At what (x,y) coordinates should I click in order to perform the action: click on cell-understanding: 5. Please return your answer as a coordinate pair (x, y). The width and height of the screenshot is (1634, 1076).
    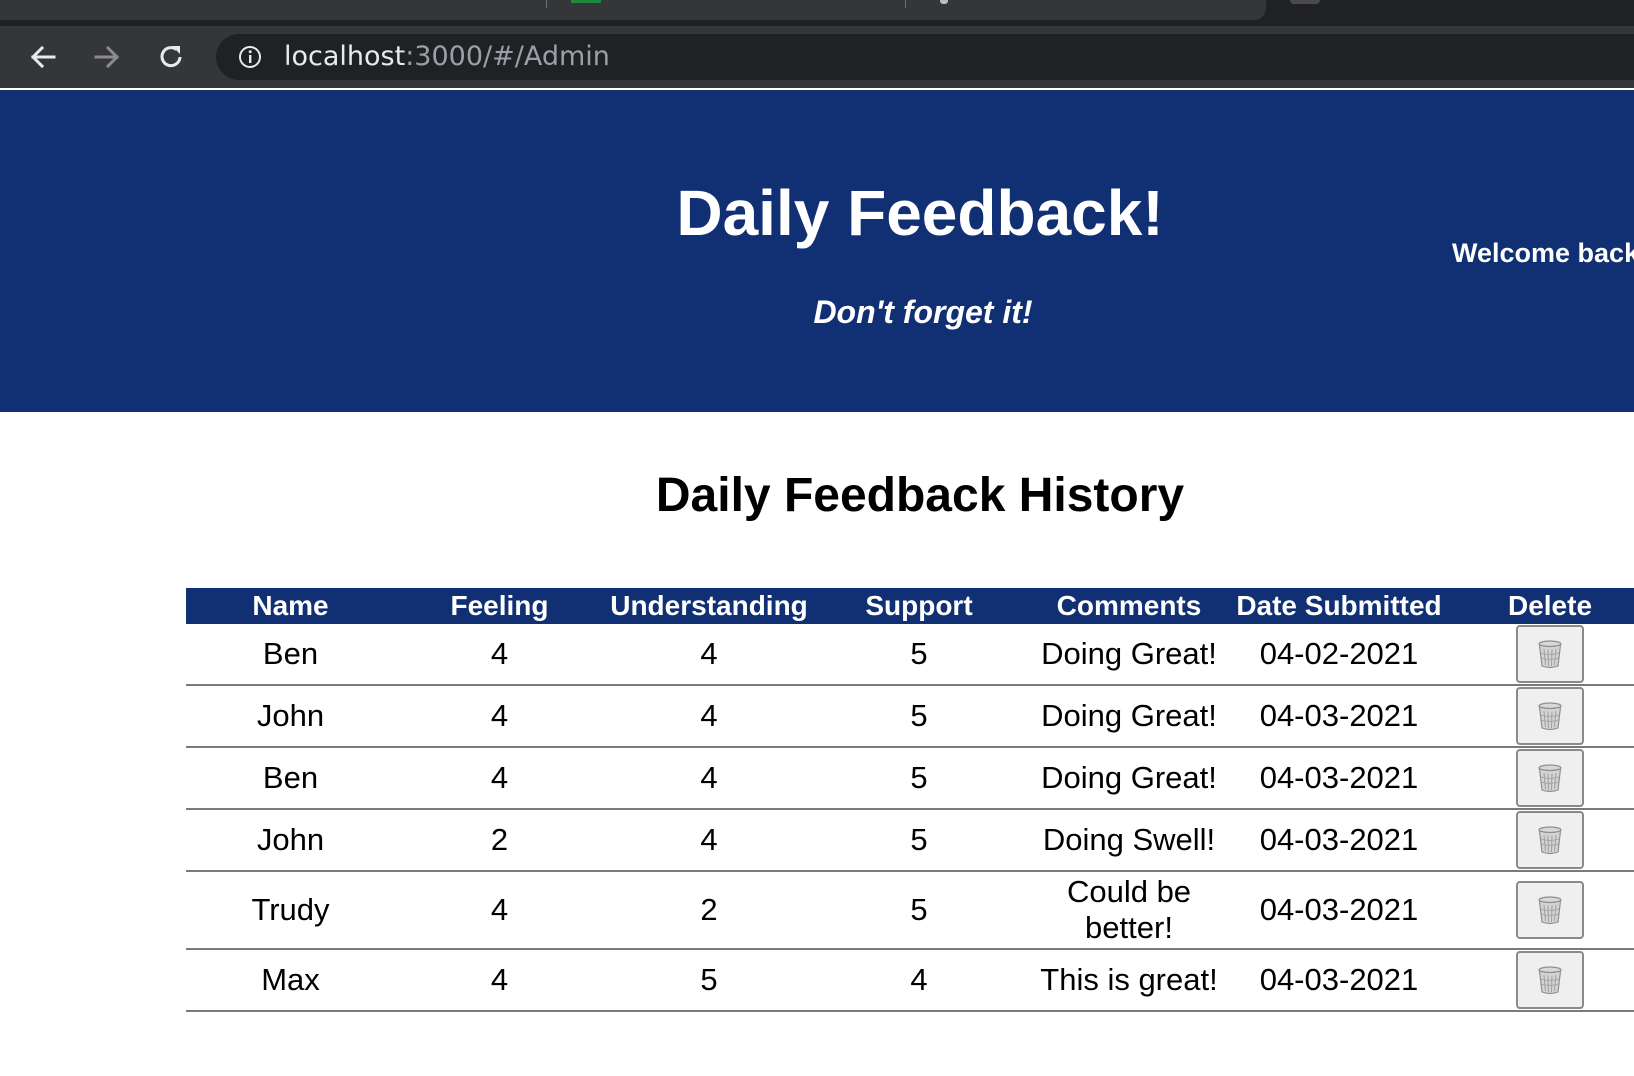
    Looking at the image, I should click on (709, 980).